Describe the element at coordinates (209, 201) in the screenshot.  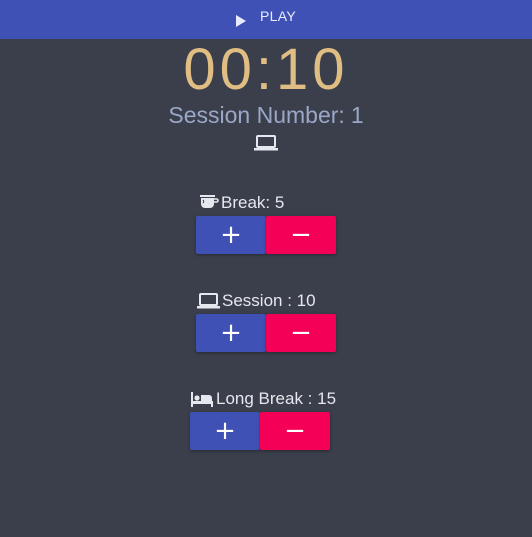
I see `coffee-cup-icon` at that location.